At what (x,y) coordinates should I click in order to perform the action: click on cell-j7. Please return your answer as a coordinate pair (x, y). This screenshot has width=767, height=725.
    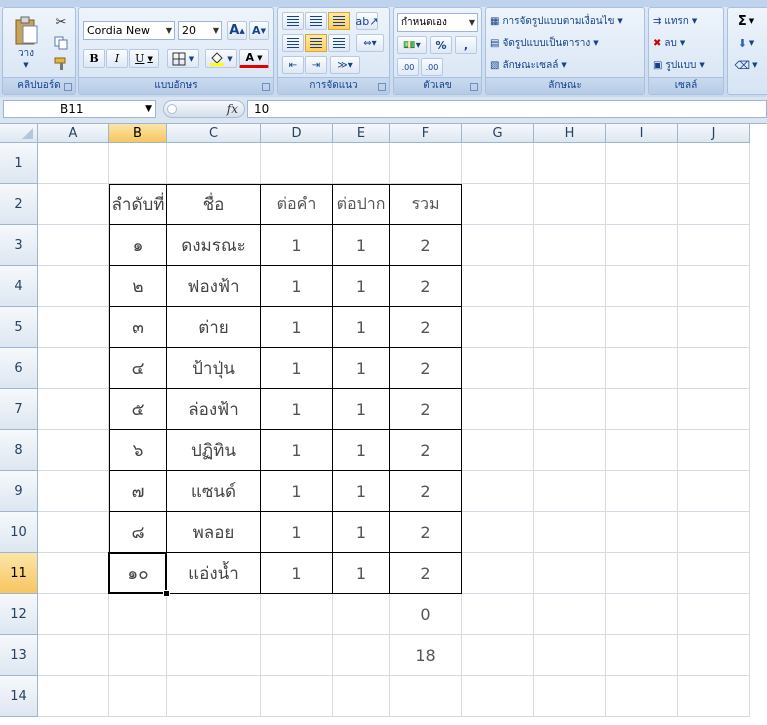
    Looking at the image, I should click on (714, 409).